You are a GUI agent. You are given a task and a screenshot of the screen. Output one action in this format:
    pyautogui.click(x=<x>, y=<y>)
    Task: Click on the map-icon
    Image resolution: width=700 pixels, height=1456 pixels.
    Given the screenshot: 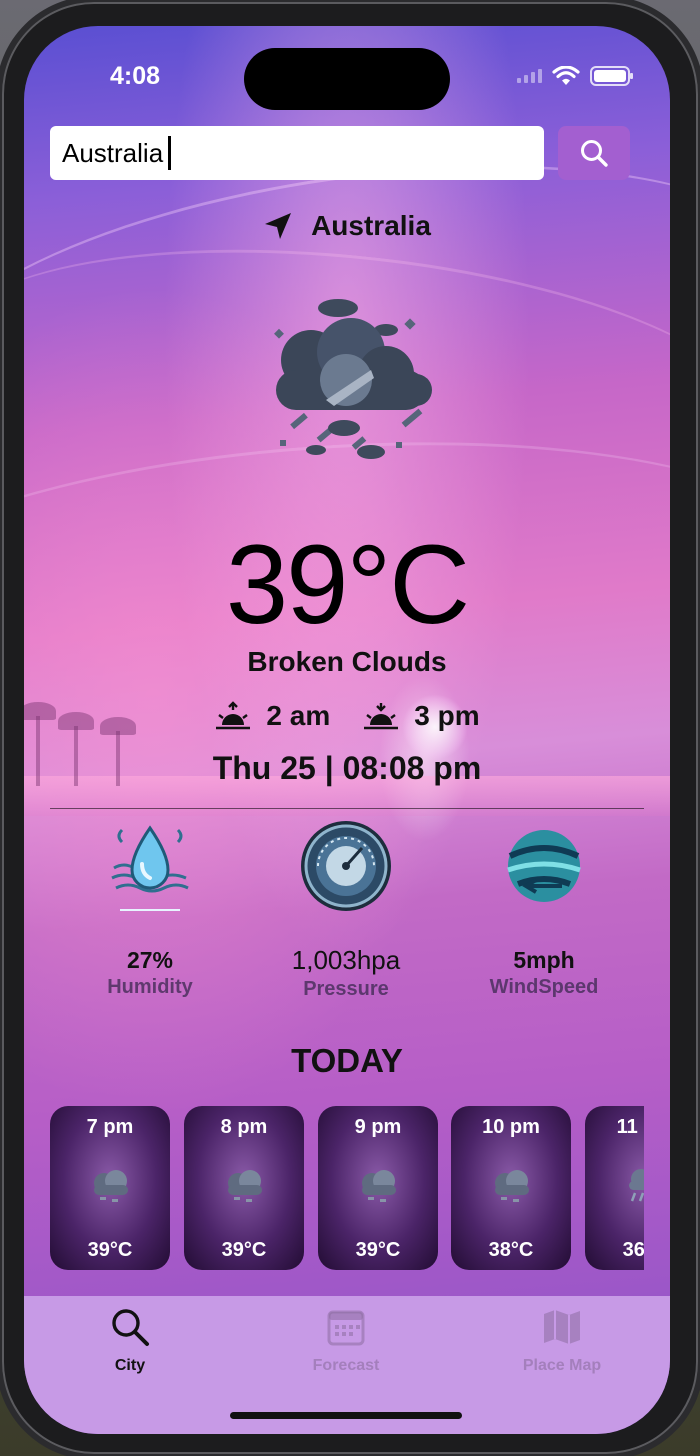 What is the action you would take?
    pyautogui.click(x=562, y=1327)
    